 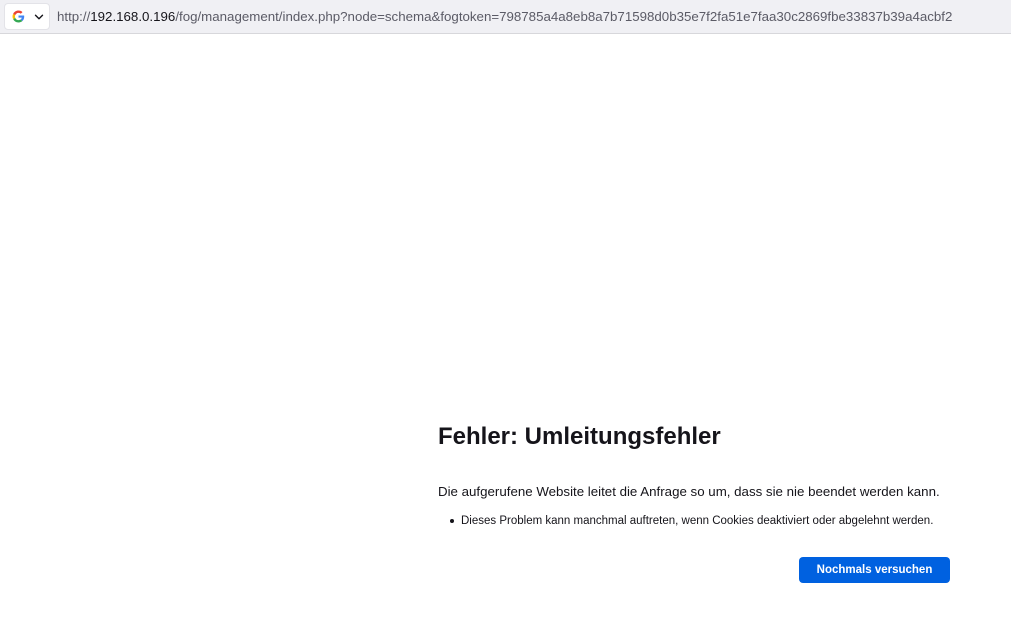 What do you see at coordinates (39, 17) in the screenshot?
I see `chevron-down-icon` at bounding box center [39, 17].